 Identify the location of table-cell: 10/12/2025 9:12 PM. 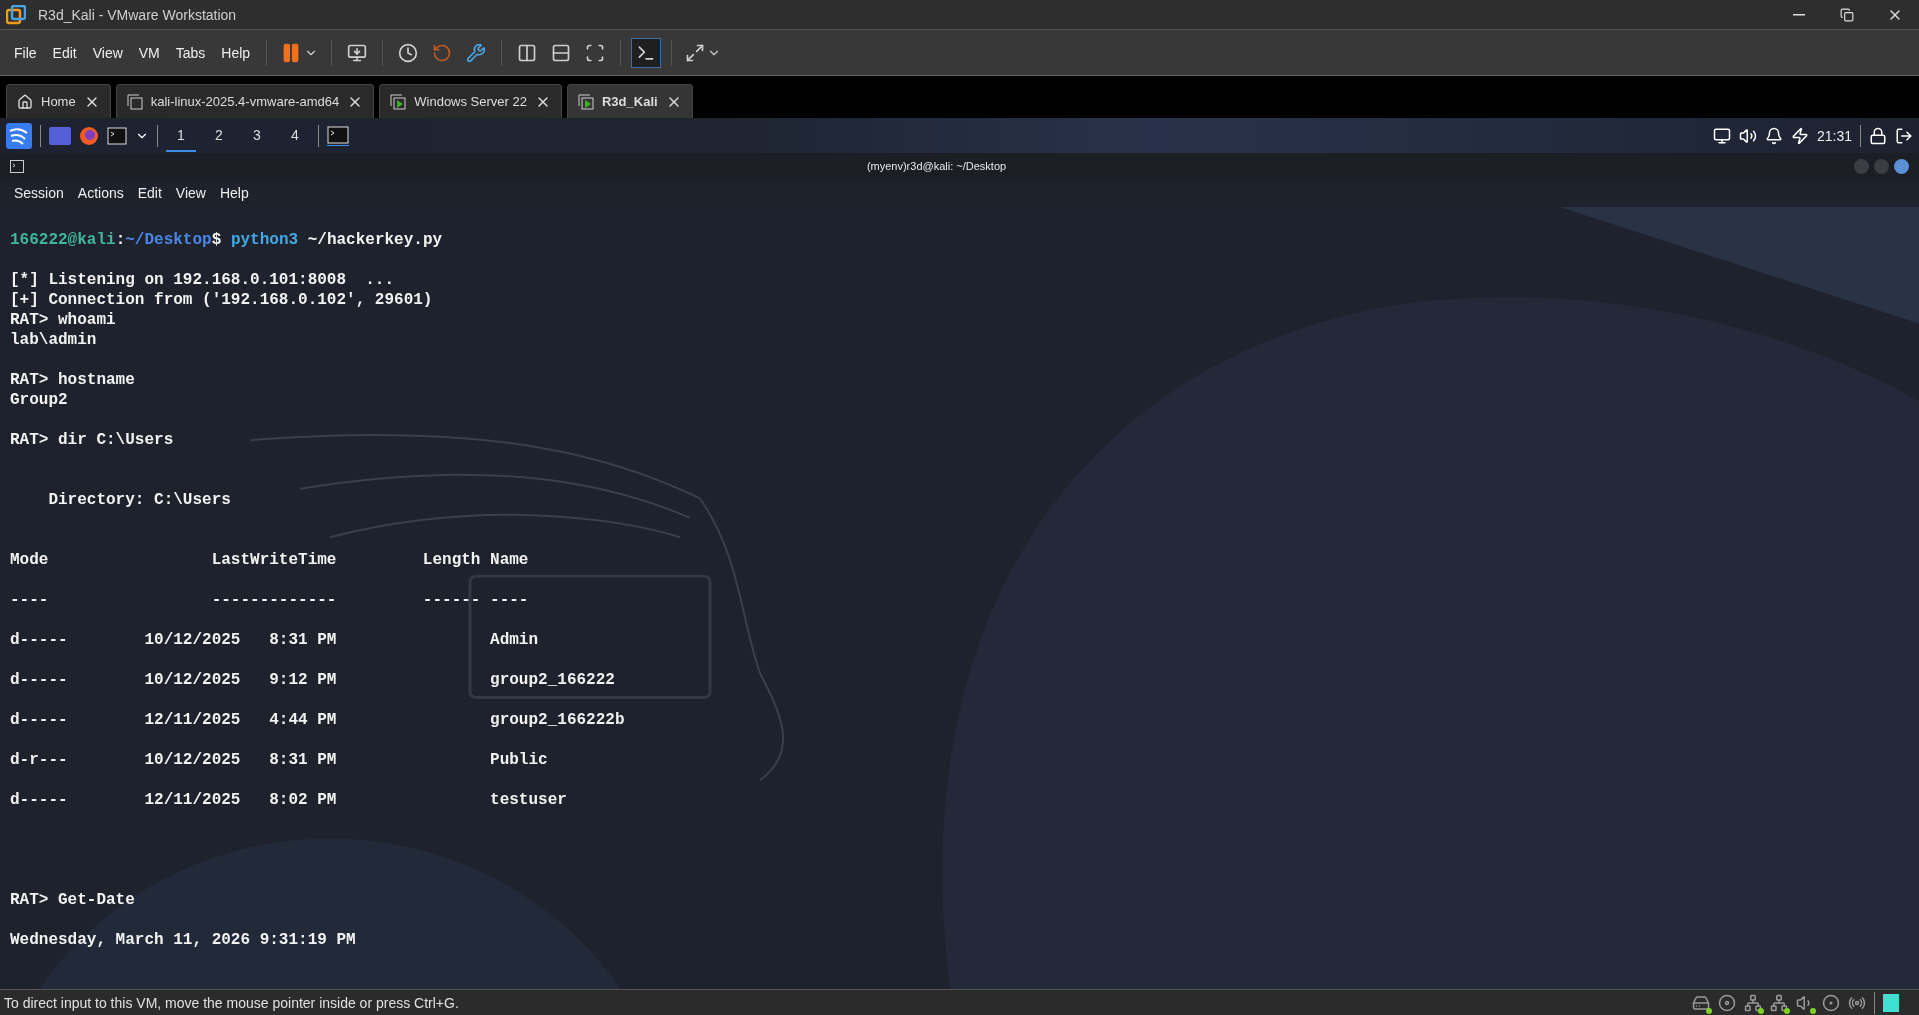
(240, 681).